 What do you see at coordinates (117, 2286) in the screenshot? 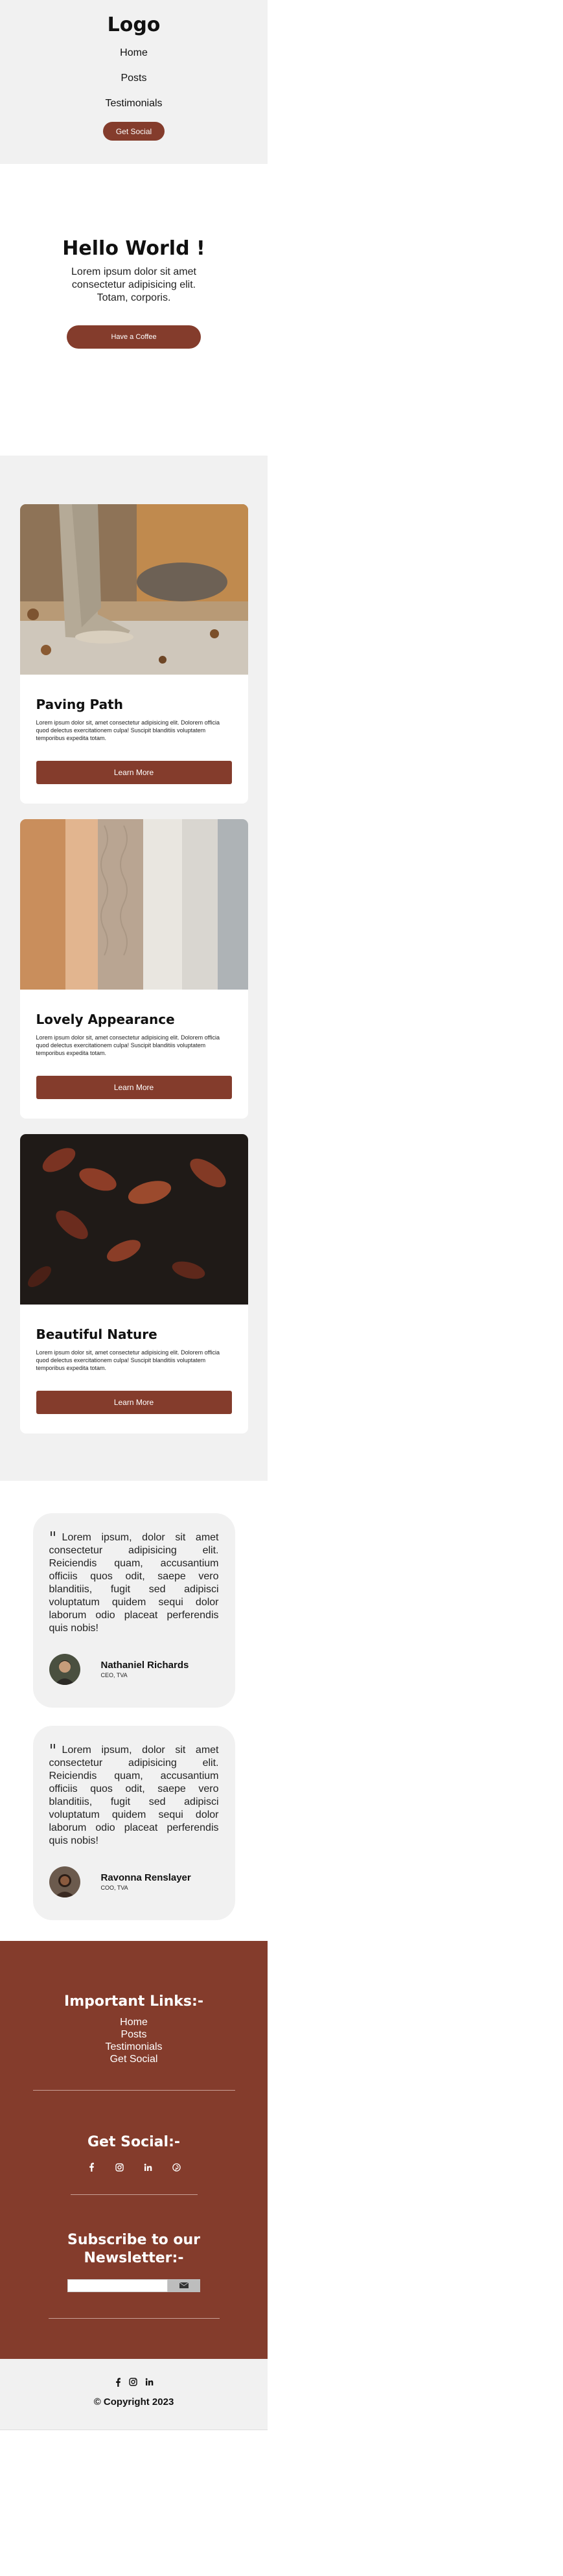
I see `newsletter-email-input` at bounding box center [117, 2286].